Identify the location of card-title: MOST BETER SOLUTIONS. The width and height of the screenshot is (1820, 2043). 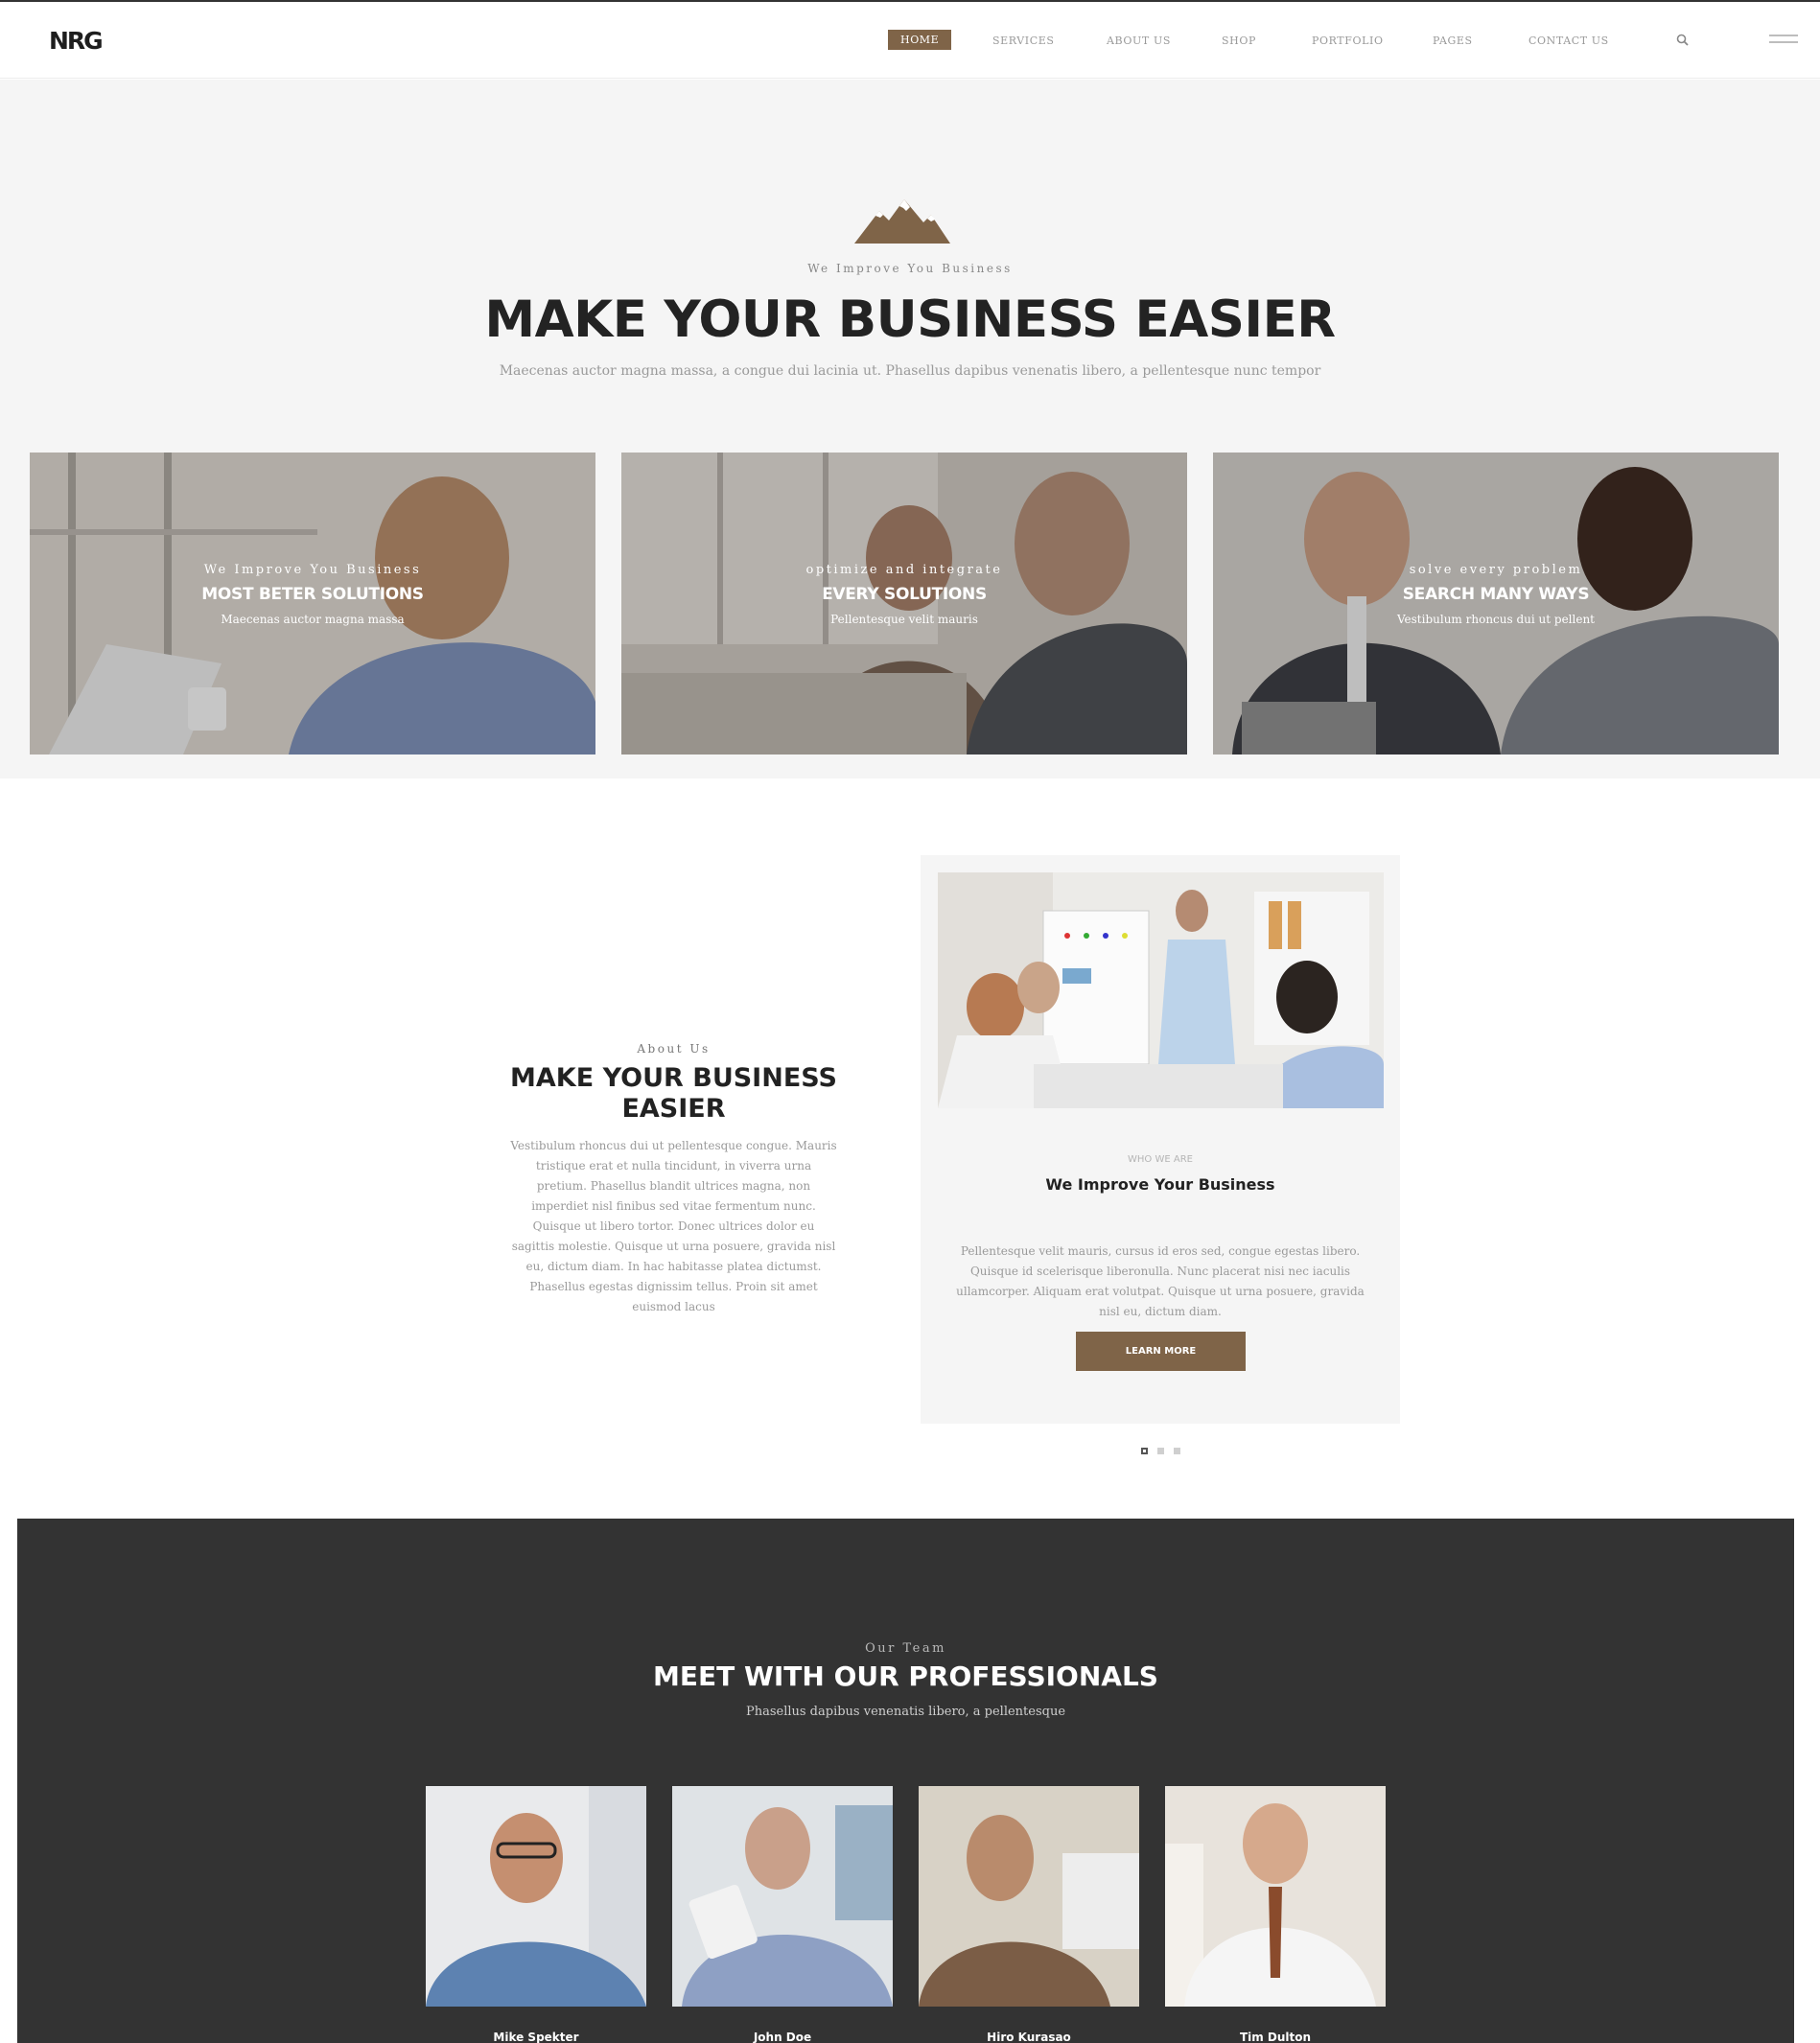
(312, 595).